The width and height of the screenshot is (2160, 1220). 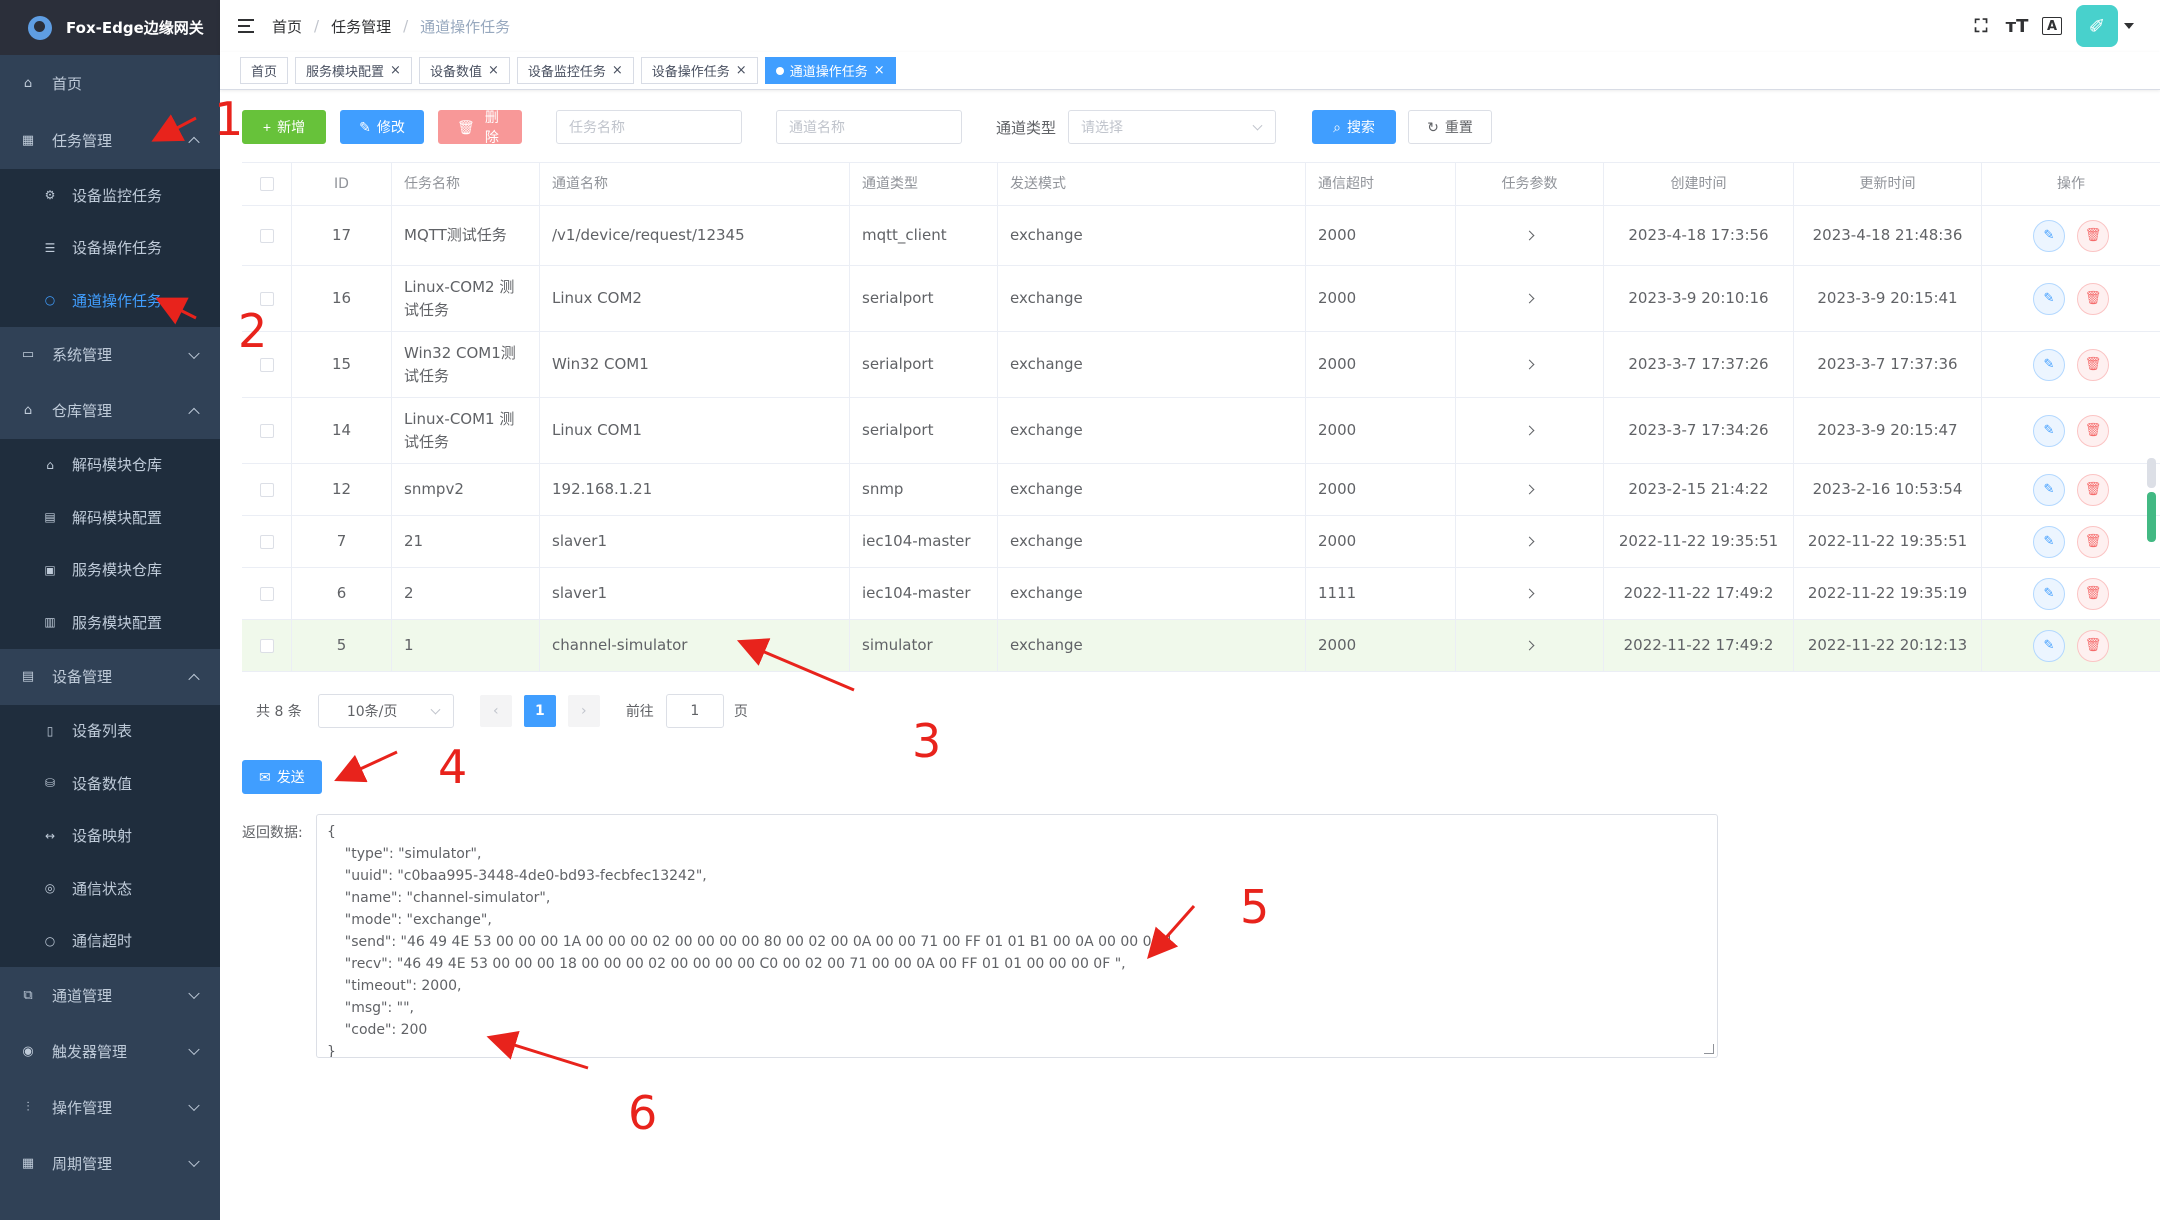 I want to click on goto-page-input: 1, so click(x=694, y=711).